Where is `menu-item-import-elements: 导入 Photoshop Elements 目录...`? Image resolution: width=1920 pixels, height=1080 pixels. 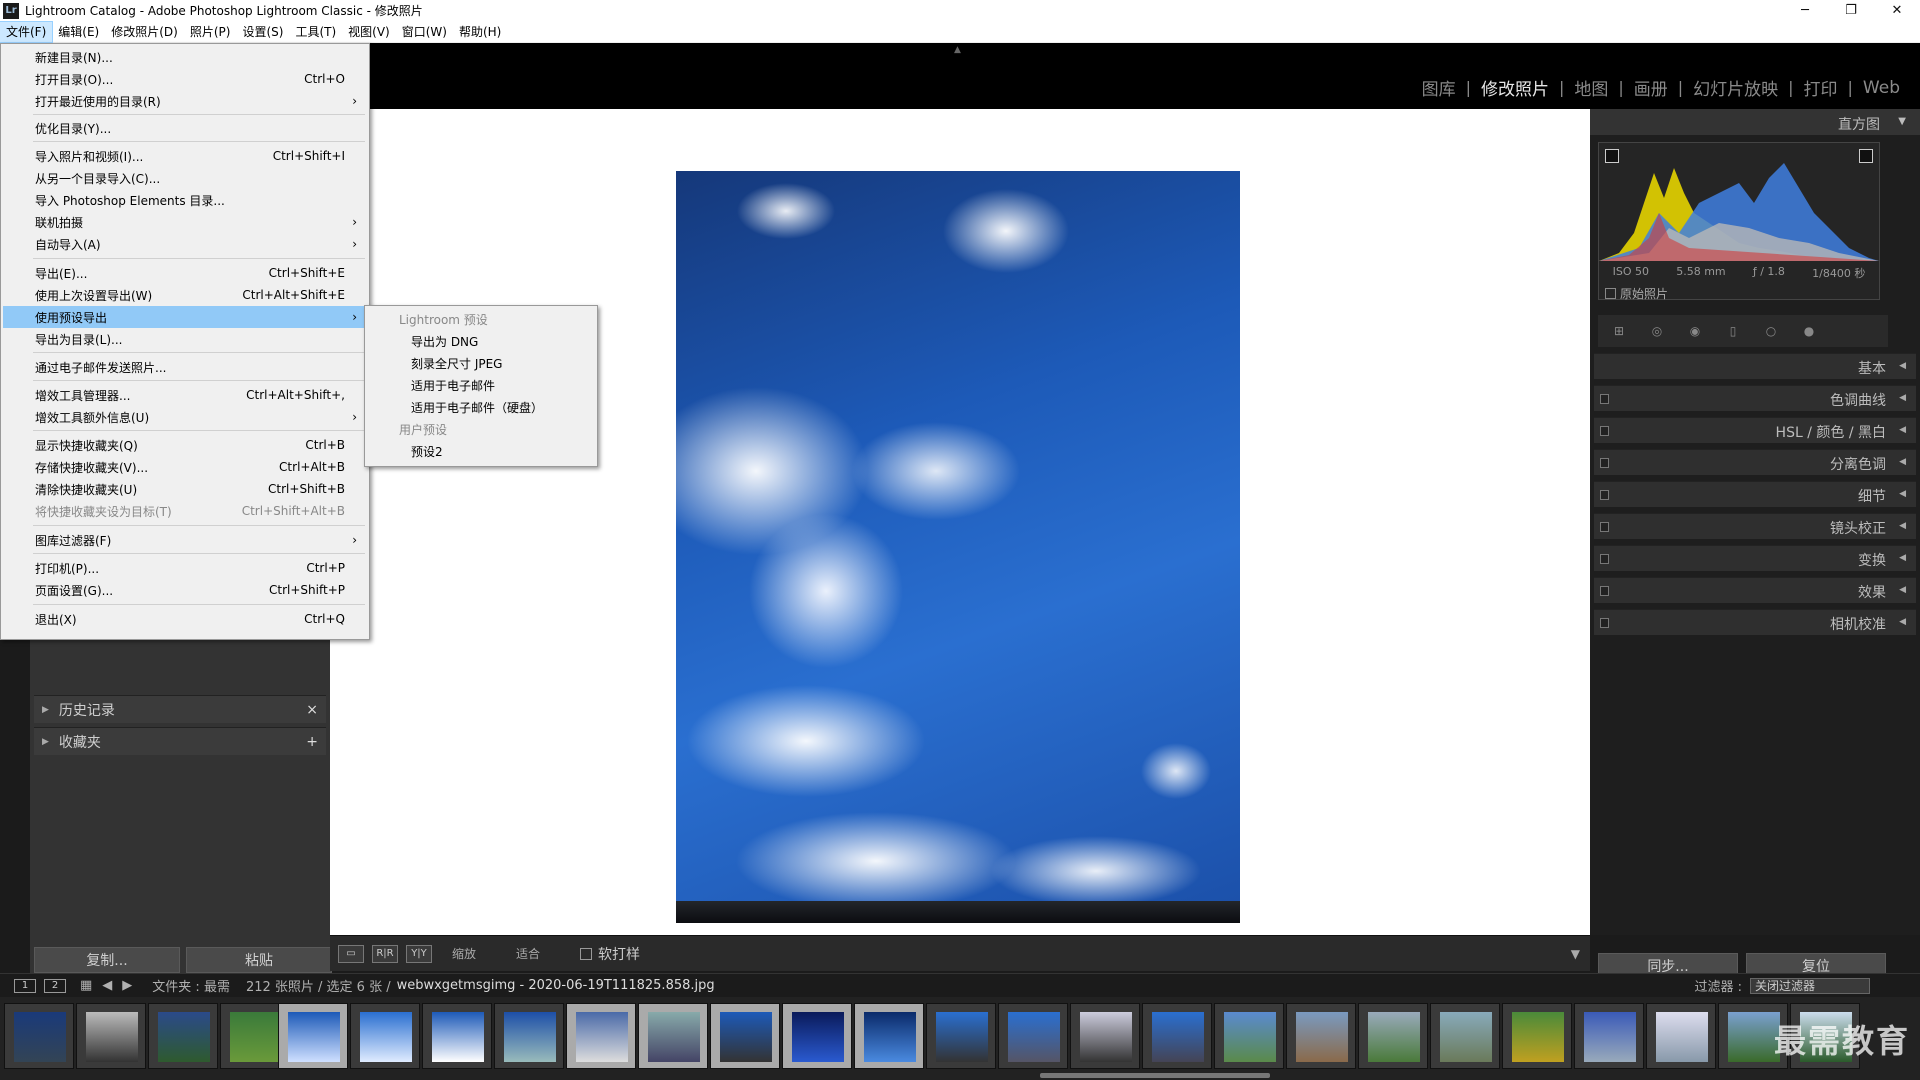 menu-item-import-elements: 导入 Photoshop Elements 目录... is located at coordinates (185, 200).